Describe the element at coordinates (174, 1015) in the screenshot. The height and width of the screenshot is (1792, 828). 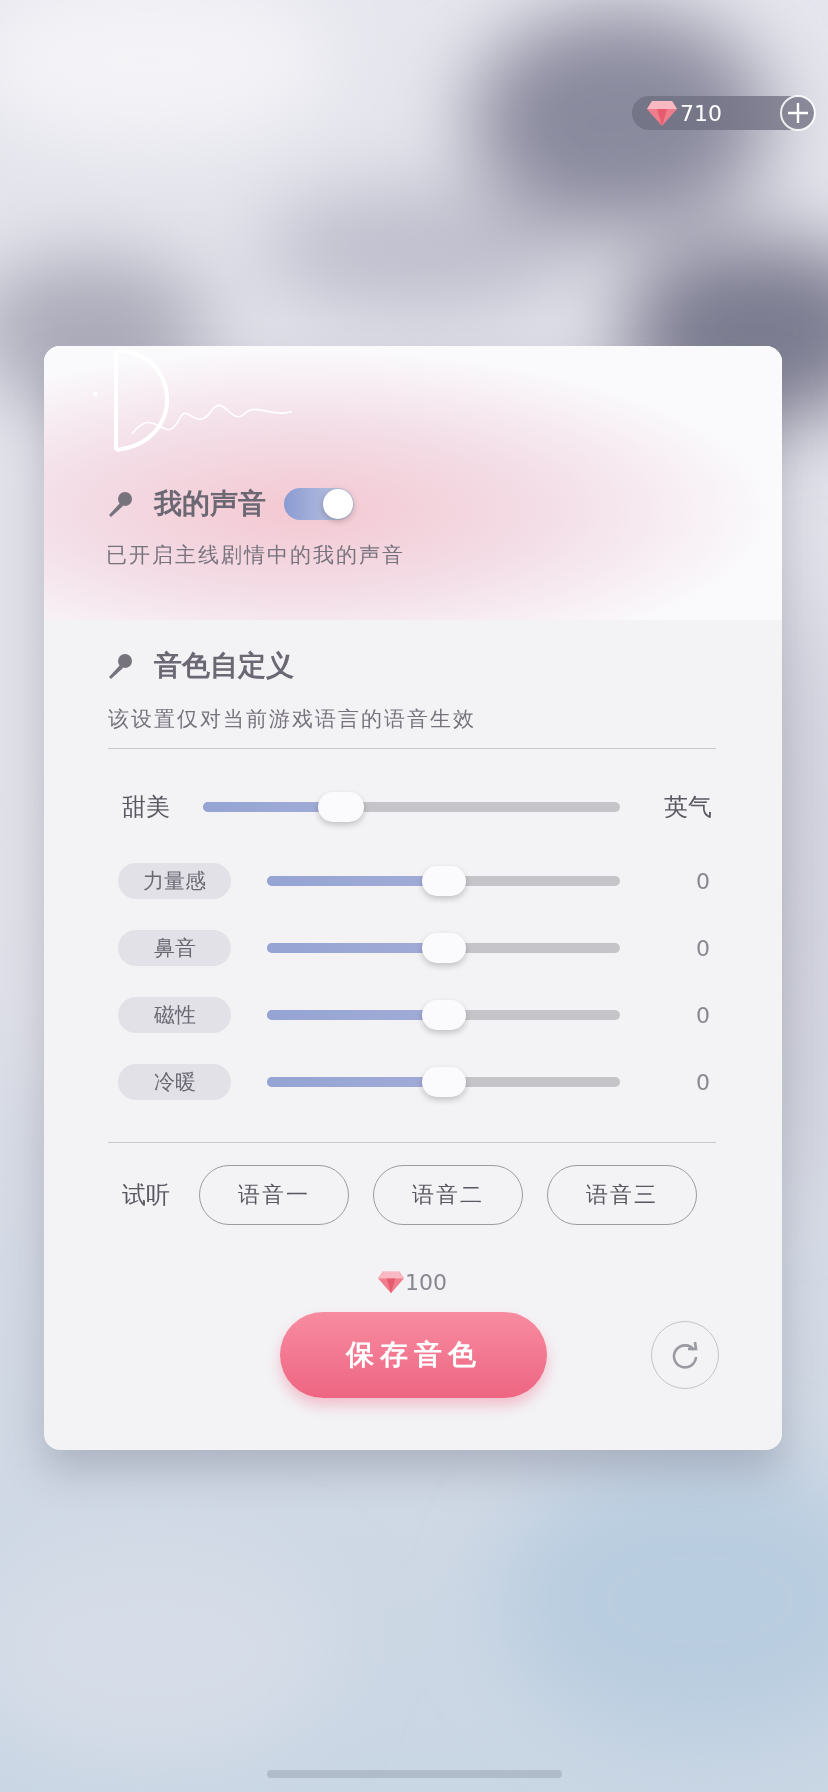
I see `adjustment-label: 磁性` at that location.